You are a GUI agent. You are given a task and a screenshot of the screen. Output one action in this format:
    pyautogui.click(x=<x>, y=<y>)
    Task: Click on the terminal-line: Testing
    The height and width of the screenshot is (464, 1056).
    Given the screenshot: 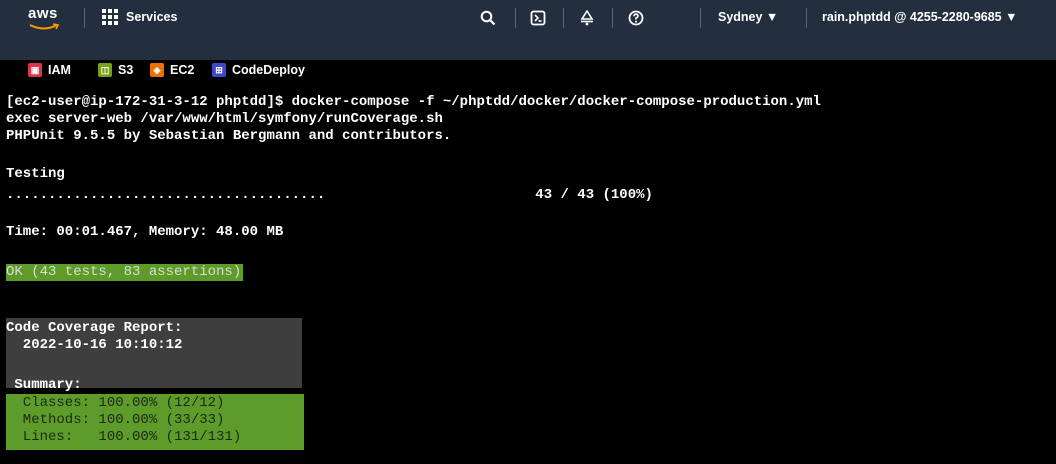 What is the action you would take?
    pyautogui.click(x=35, y=174)
    